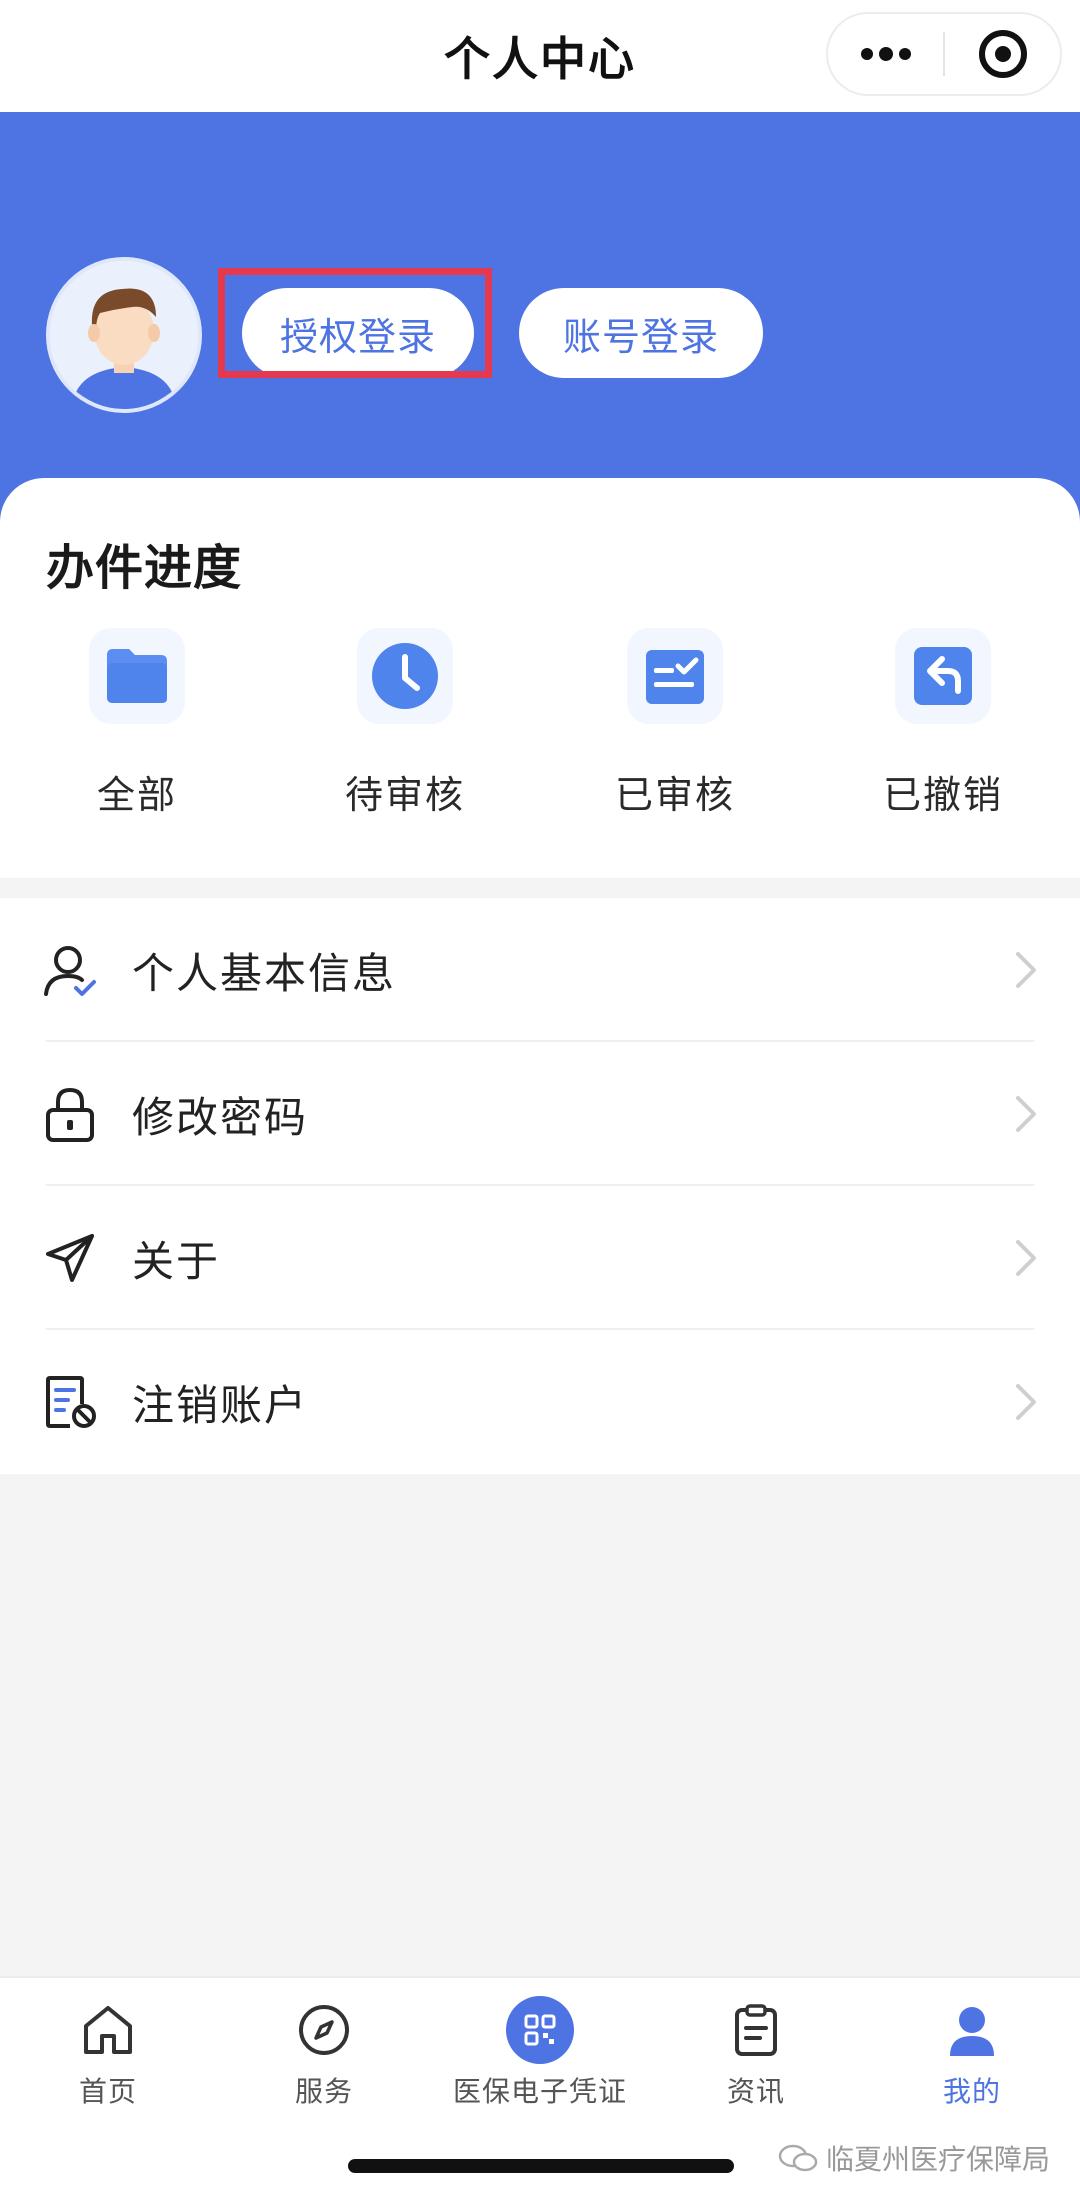  Describe the element at coordinates (674, 795) in the screenshot. I see `progress-label-approved: 已审核` at that location.